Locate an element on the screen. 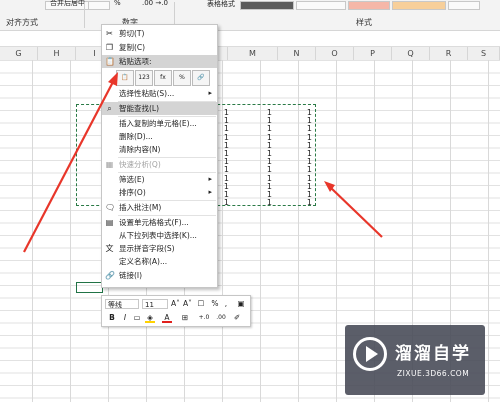 The image size is (500, 402). italic-button: I is located at coordinates (125, 318).